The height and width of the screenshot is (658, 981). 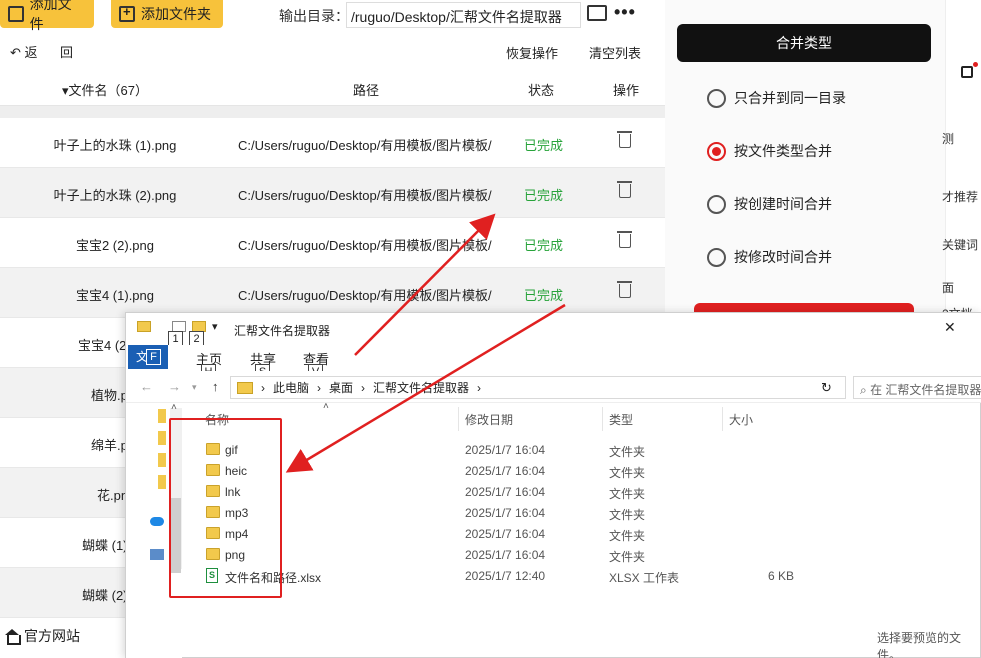 I want to click on forward-arrow-icon: →, so click(x=174, y=386).